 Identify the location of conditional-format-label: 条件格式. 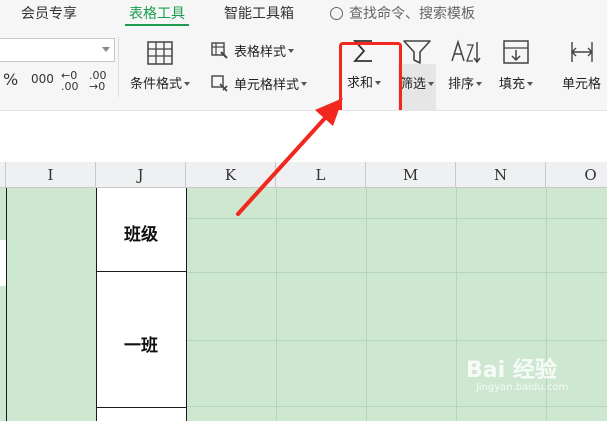
(156, 84).